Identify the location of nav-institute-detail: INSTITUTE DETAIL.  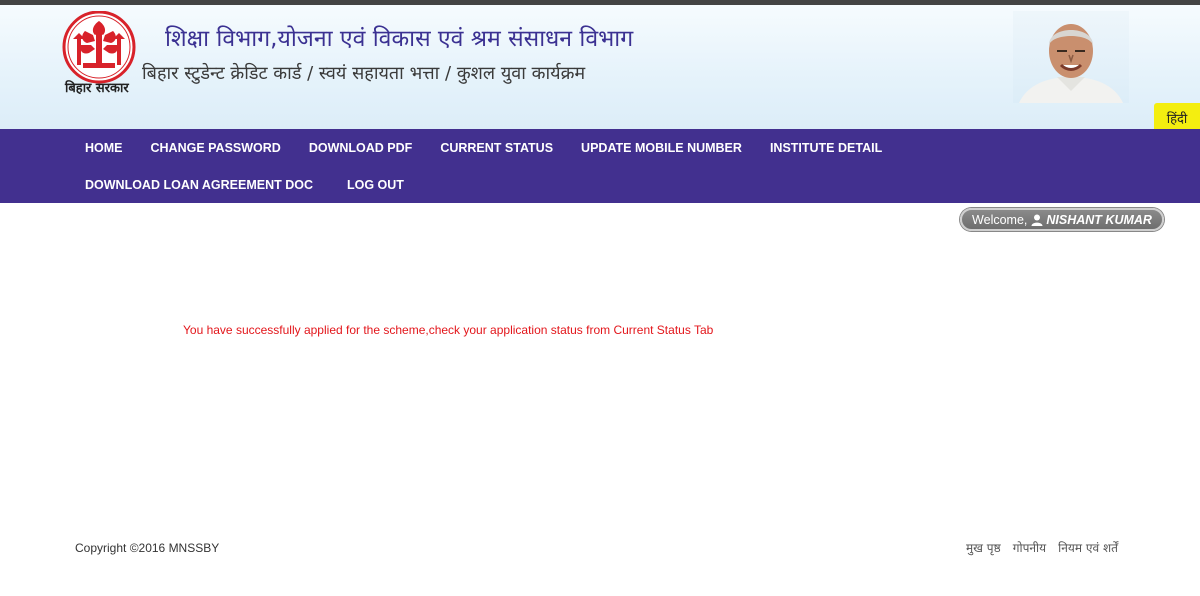
(826, 148).